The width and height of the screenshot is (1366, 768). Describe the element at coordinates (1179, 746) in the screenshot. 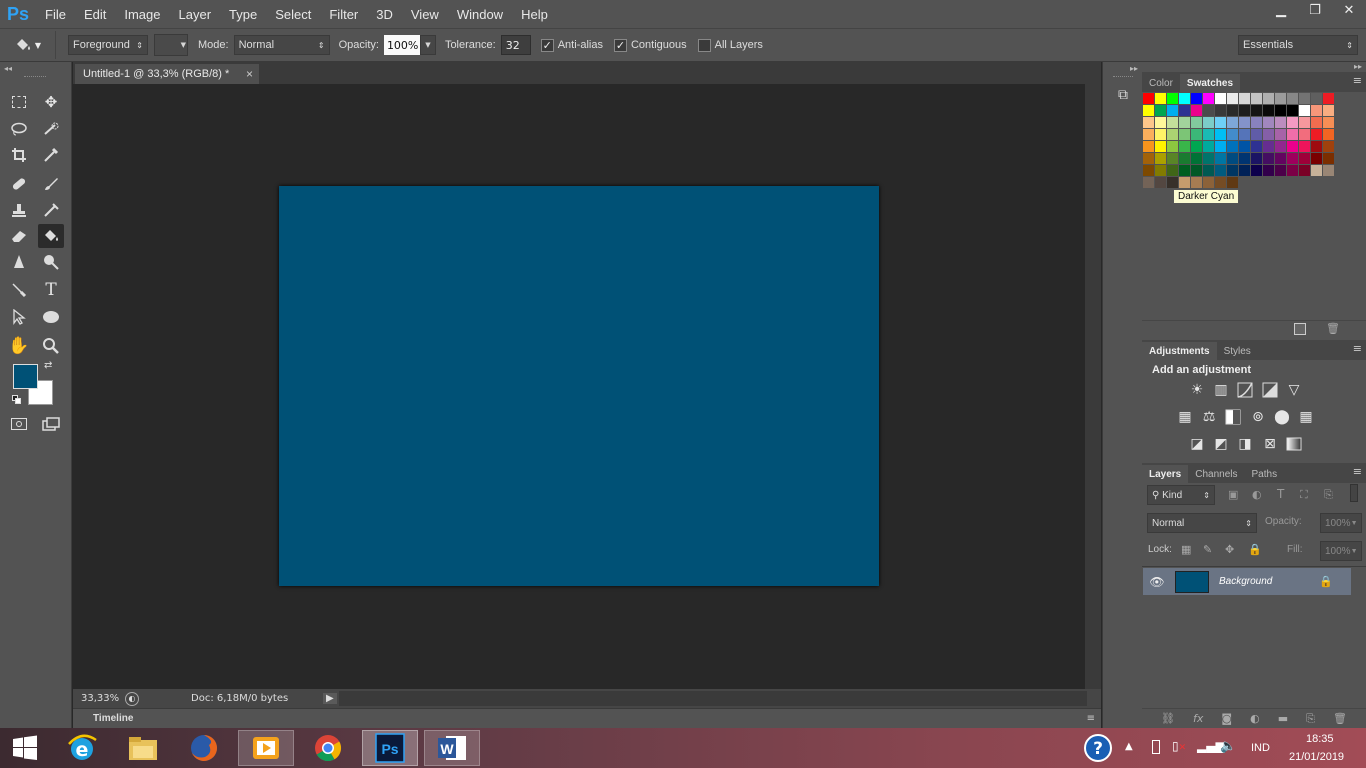

I see `network-error-icon: ▯✕` at that location.